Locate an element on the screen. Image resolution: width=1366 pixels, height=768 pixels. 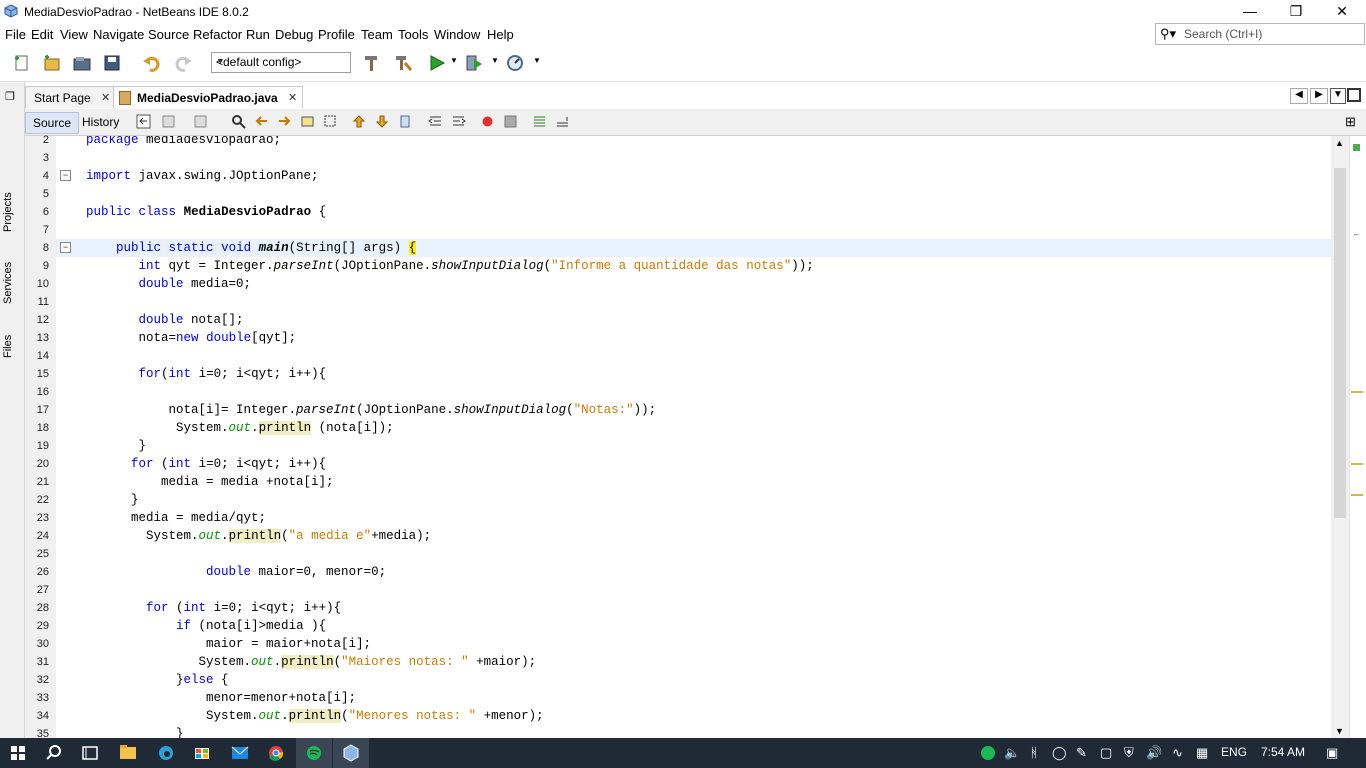
code-line: double media=0; is located at coordinates (693, 284).